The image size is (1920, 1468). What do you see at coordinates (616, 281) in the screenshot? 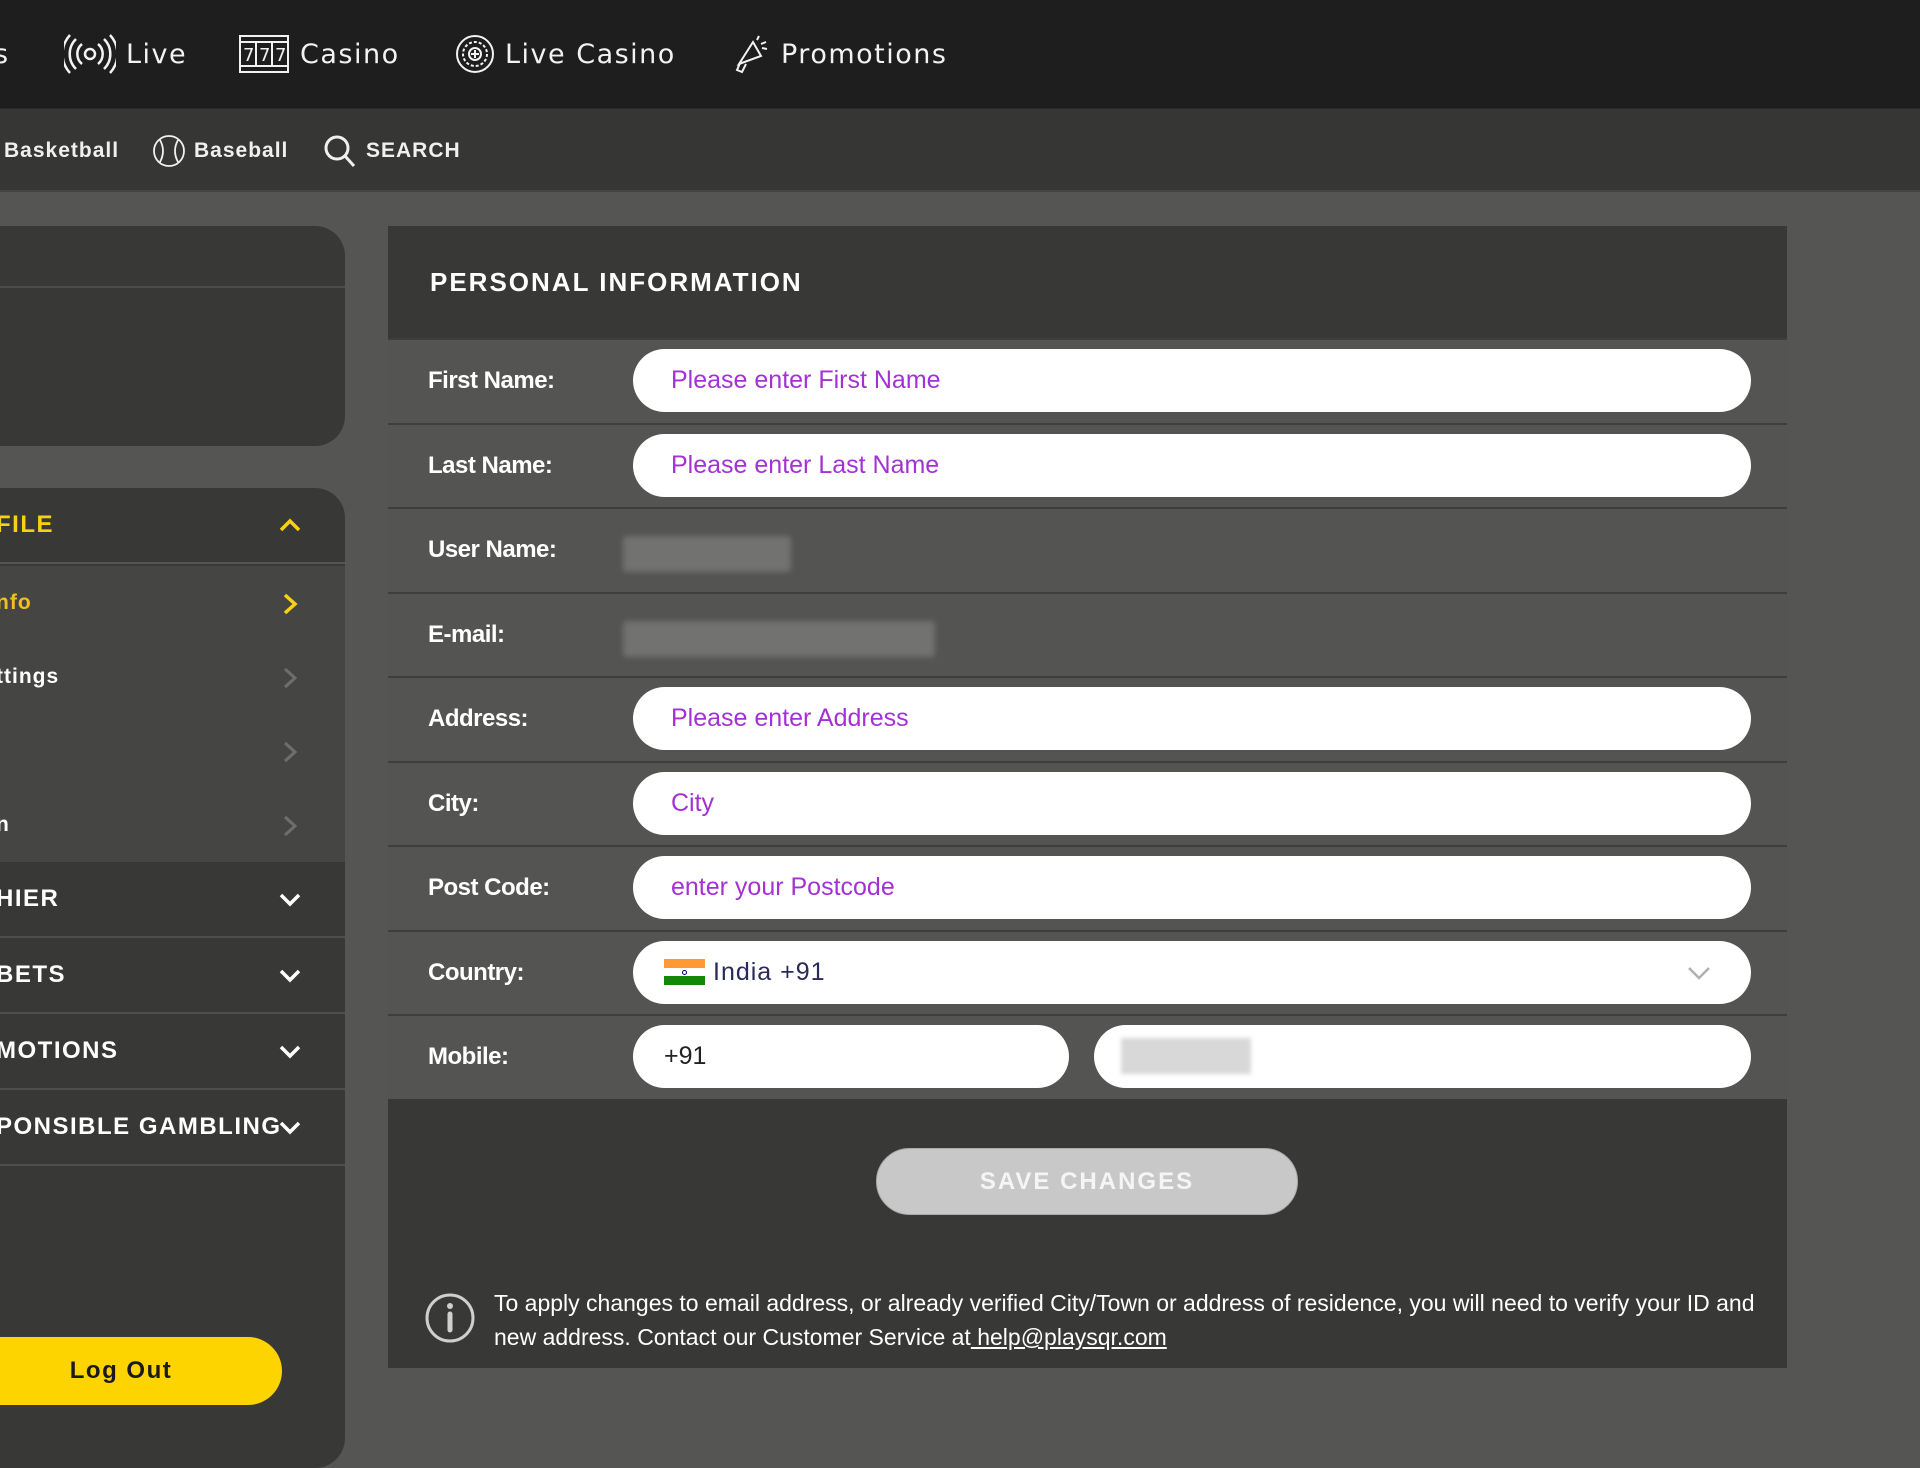
I see `panel-title: PERSONAL INFORMATION` at bounding box center [616, 281].